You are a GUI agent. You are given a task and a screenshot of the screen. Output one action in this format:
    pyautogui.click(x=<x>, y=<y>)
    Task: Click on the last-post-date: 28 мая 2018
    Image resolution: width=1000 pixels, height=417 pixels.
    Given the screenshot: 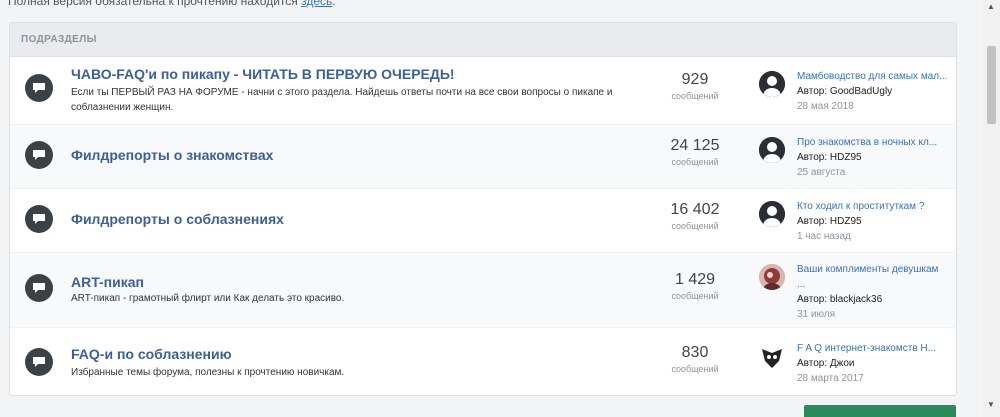 What is the action you would take?
    pyautogui.click(x=825, y=106)
    